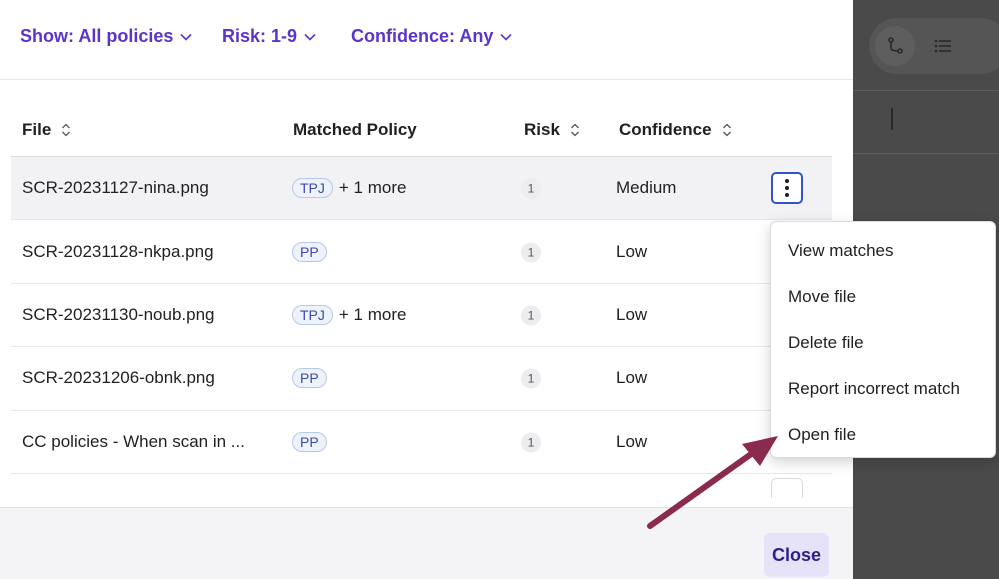 The image size is (999, 579). I want to click on risk-column-header: Risk, so click(552, 130).